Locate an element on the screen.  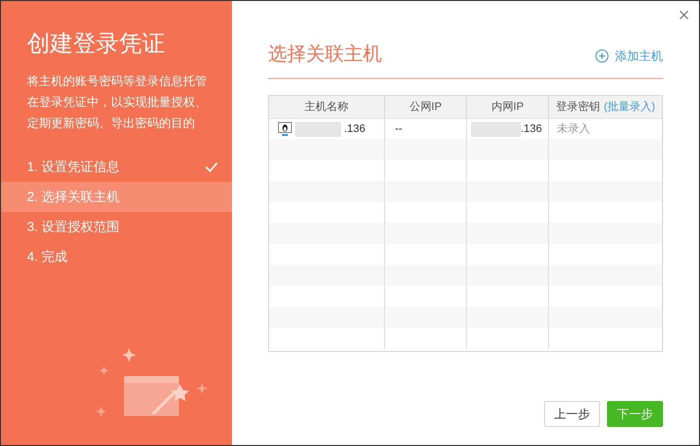
step-item: 4. 完成 is located at coordinates (116, 257).